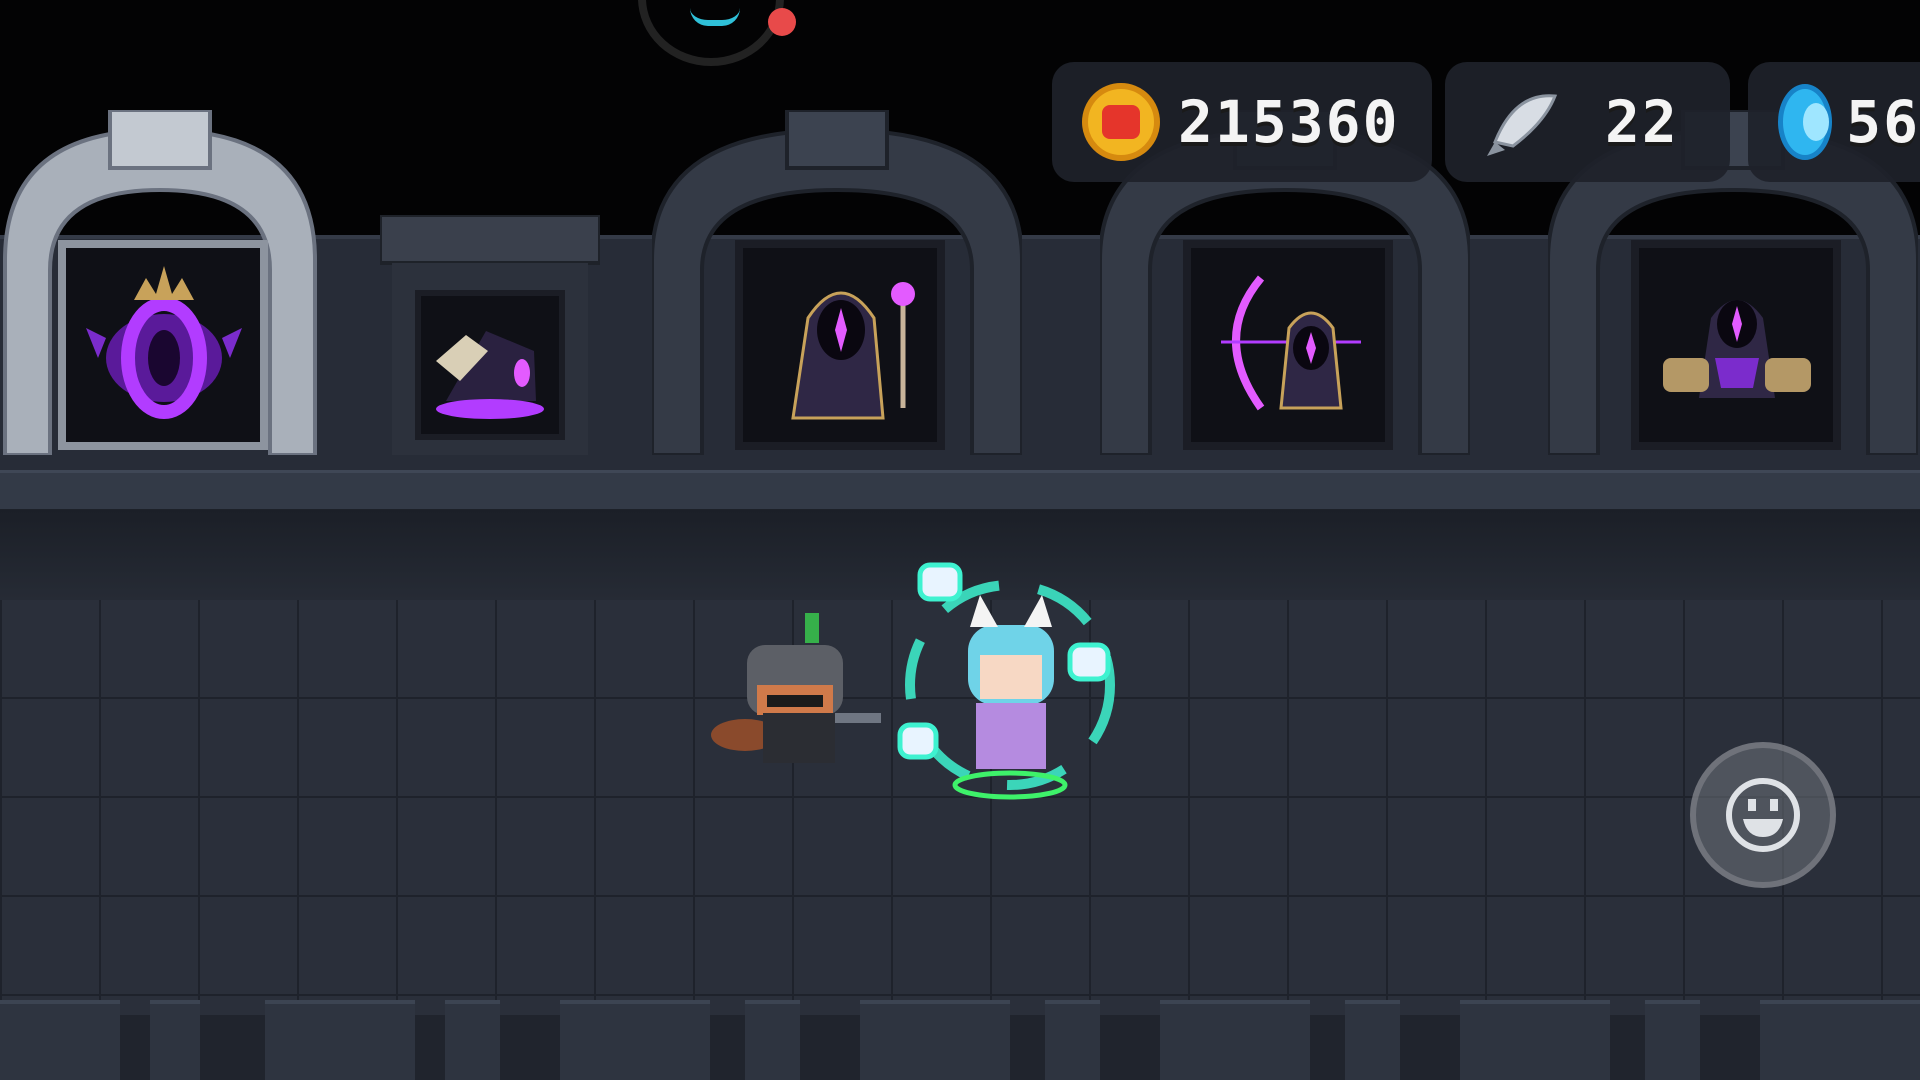  What do you see at coordinates (853, 351) in the screenshot?
I see `hooded-mage-icon` at bounding box center [853, 351].